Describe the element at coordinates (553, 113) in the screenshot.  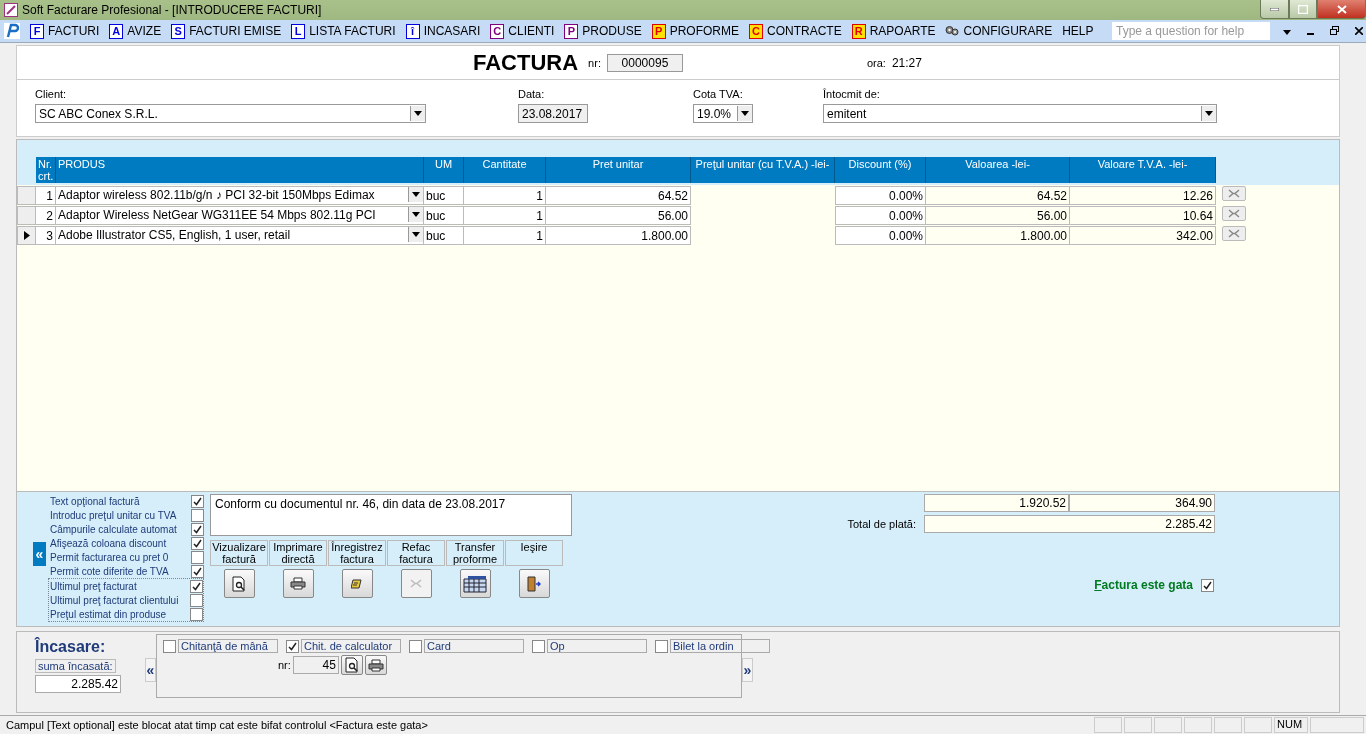
I see `date-field: 23.08.2017` at that location.